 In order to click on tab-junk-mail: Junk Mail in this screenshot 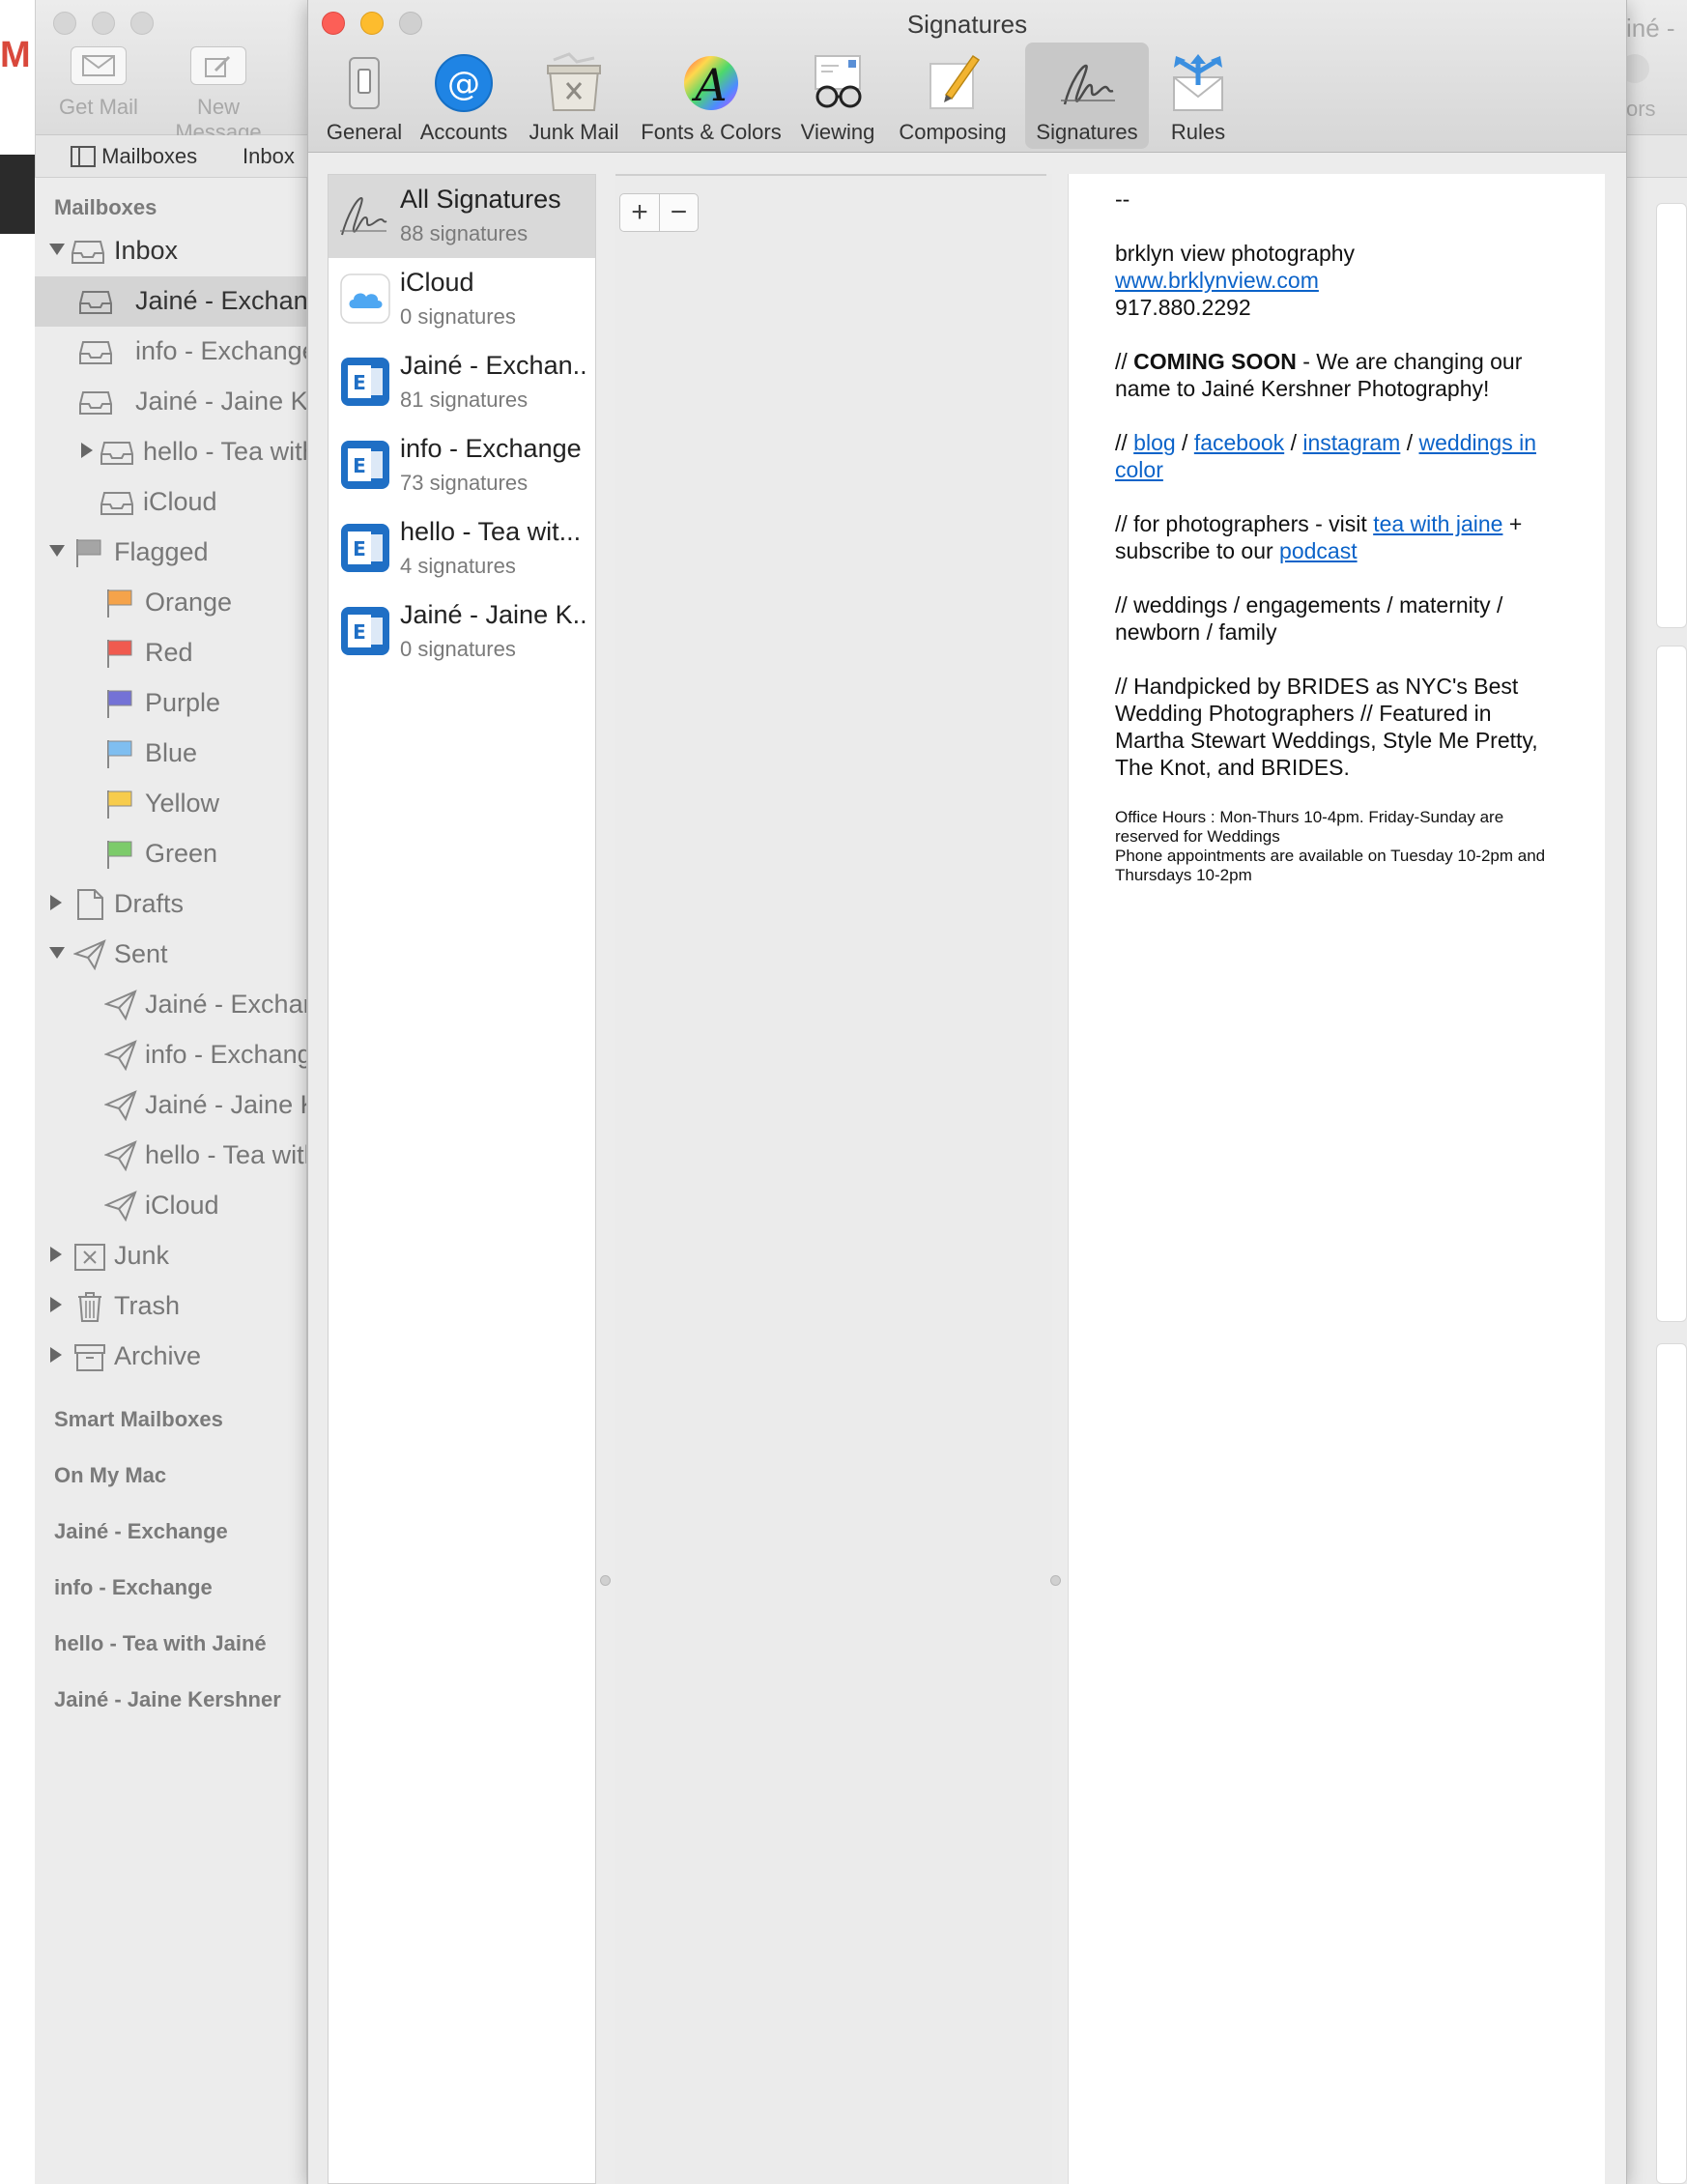, I will do `click(574, 96)`.